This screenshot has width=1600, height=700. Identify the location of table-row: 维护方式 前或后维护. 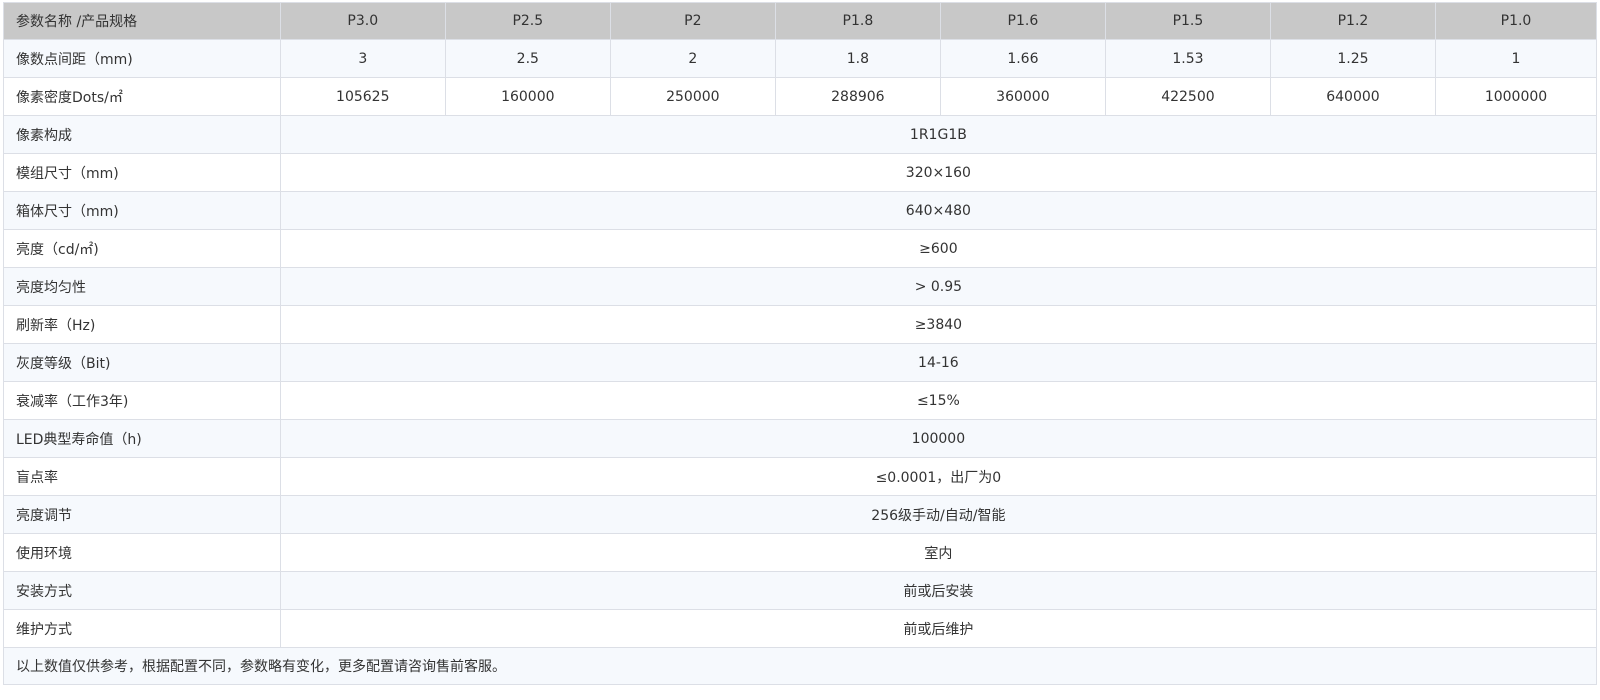
(800, 628).